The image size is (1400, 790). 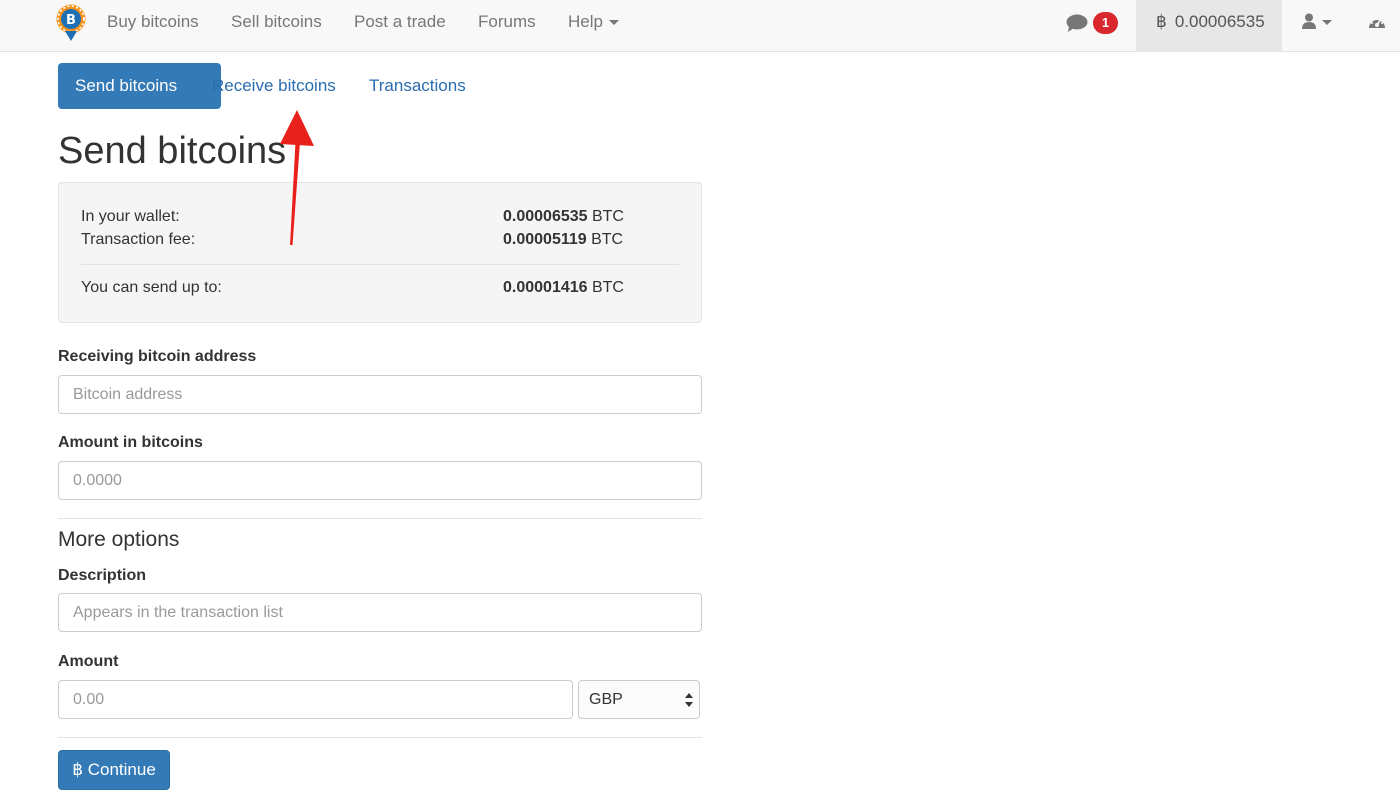 I want to click on nav-buy-bitcoins: Buy bitcoins, so click(x=153, y=22).